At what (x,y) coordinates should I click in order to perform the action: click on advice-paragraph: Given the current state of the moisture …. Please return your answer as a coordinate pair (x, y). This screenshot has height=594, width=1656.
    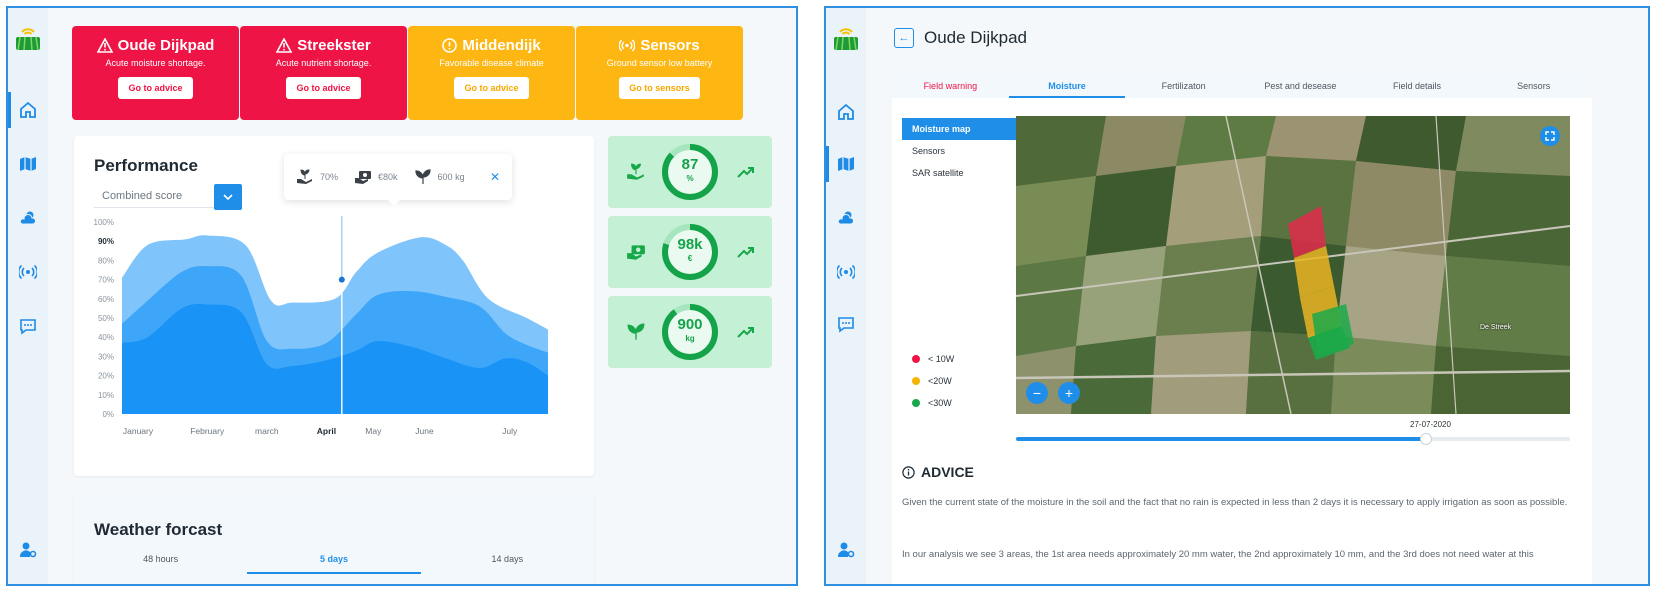
    Looking at the image, I should click on (1235, 502).